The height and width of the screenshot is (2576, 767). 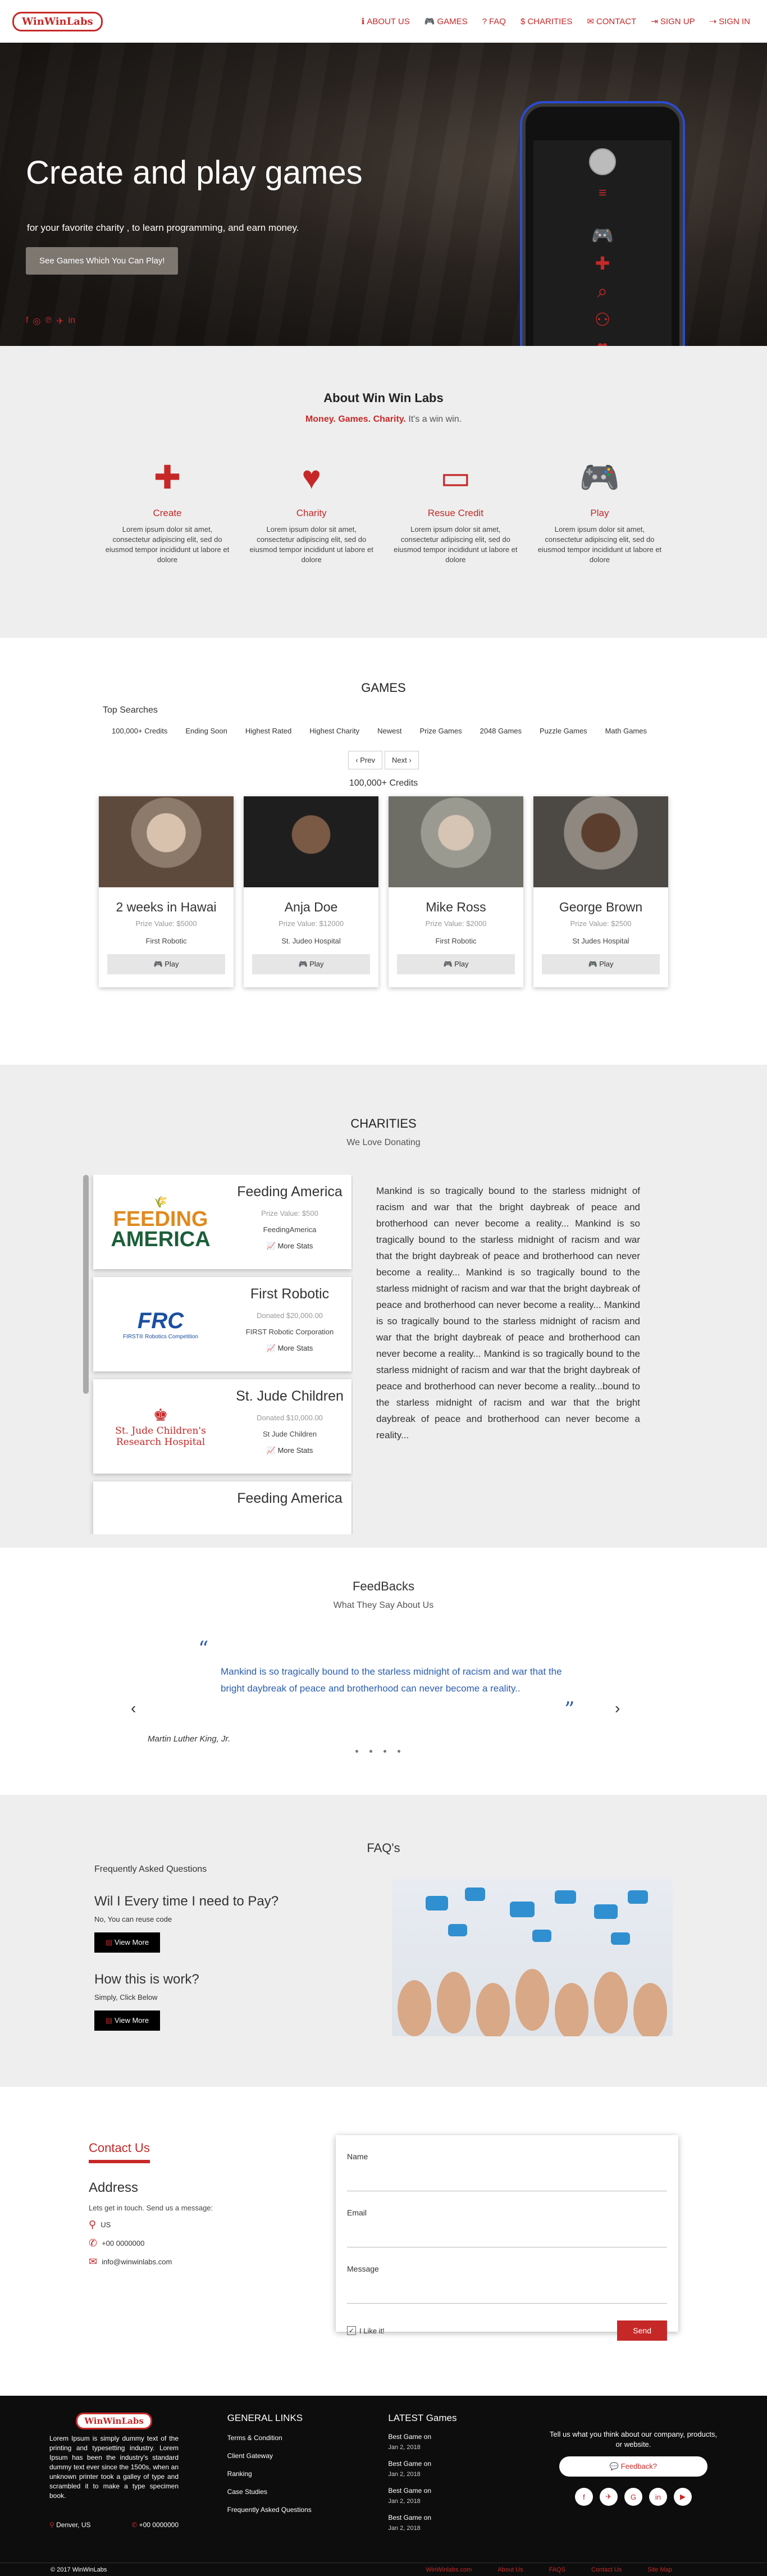 What do you see at coordinates (283, 2438) in the screenshot?
I see `footer-link: Terms & Condition` at bounding box center [283, 2438].